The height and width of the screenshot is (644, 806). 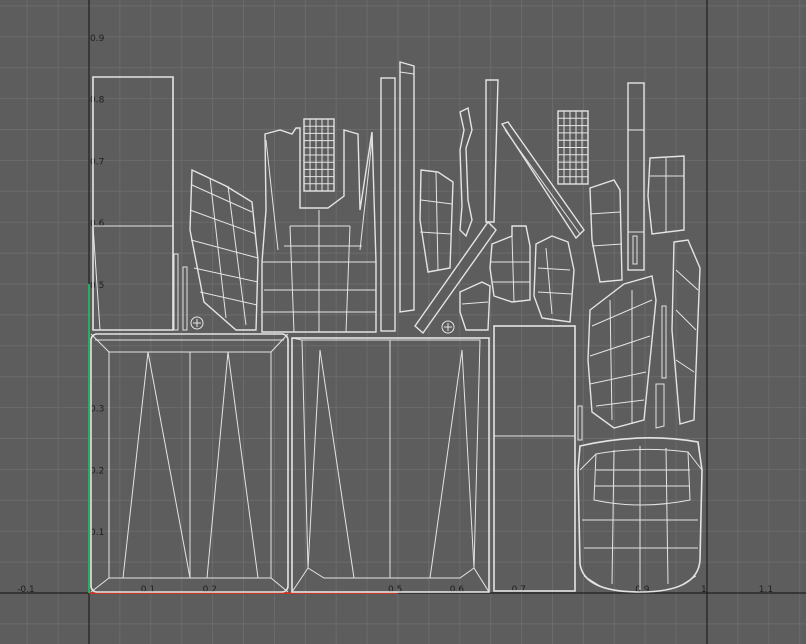 I want to click on uv-shell-tower-center, so click(x=319, y=230).